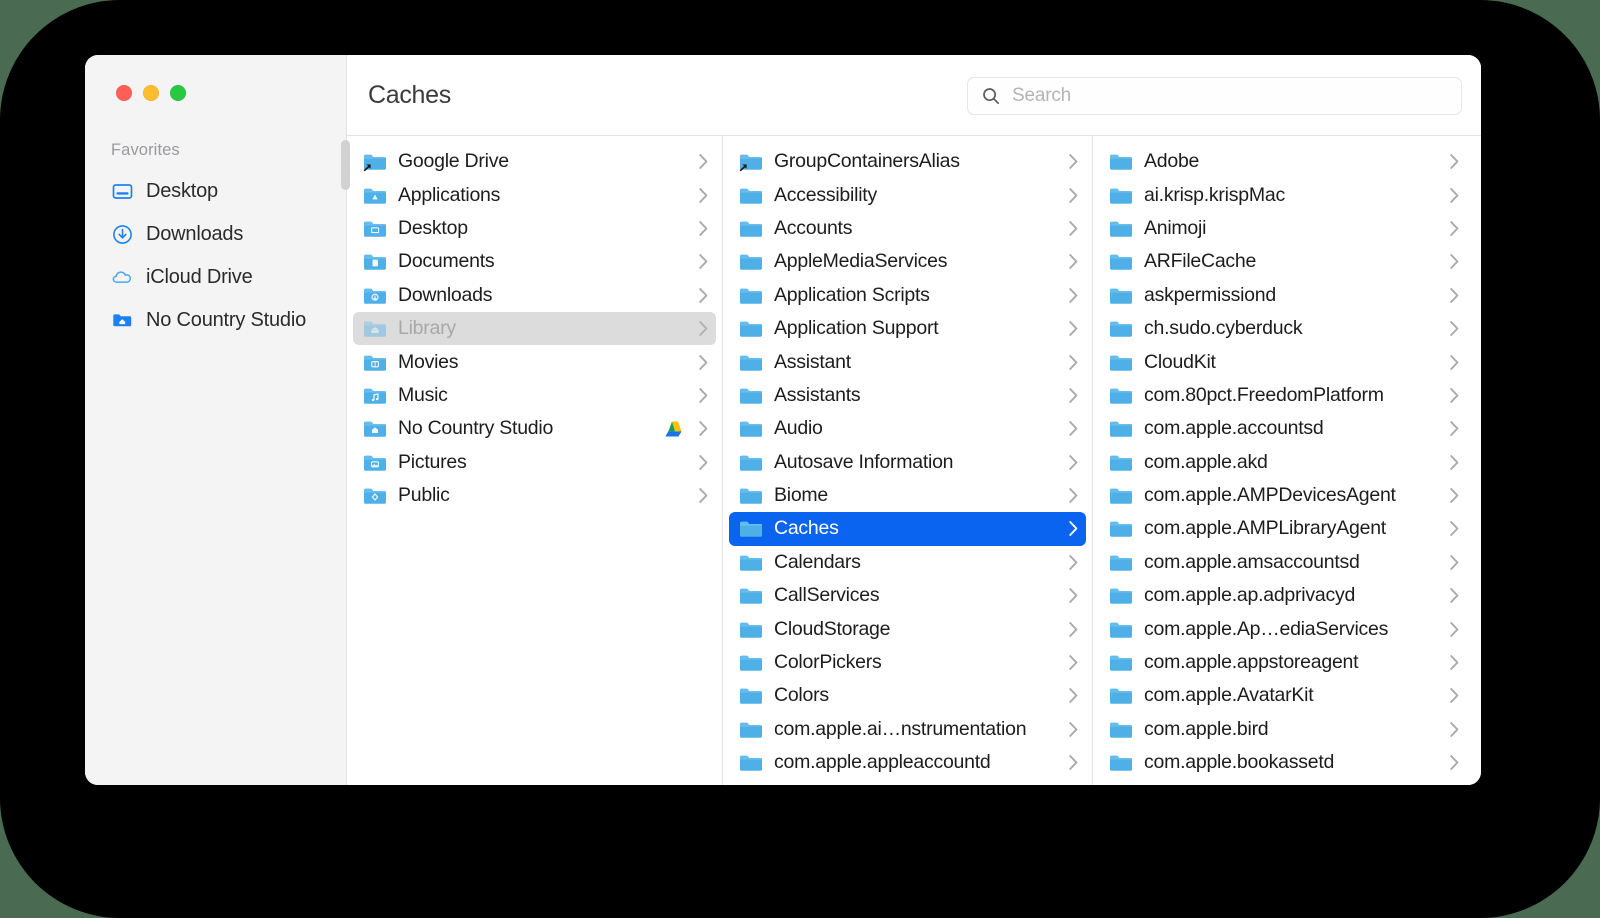  What do you see at coordinates (1283, 194) in the screenshot?
I see `file-row: ai.krisp.krispMac` at bounding box center [1283, 194].